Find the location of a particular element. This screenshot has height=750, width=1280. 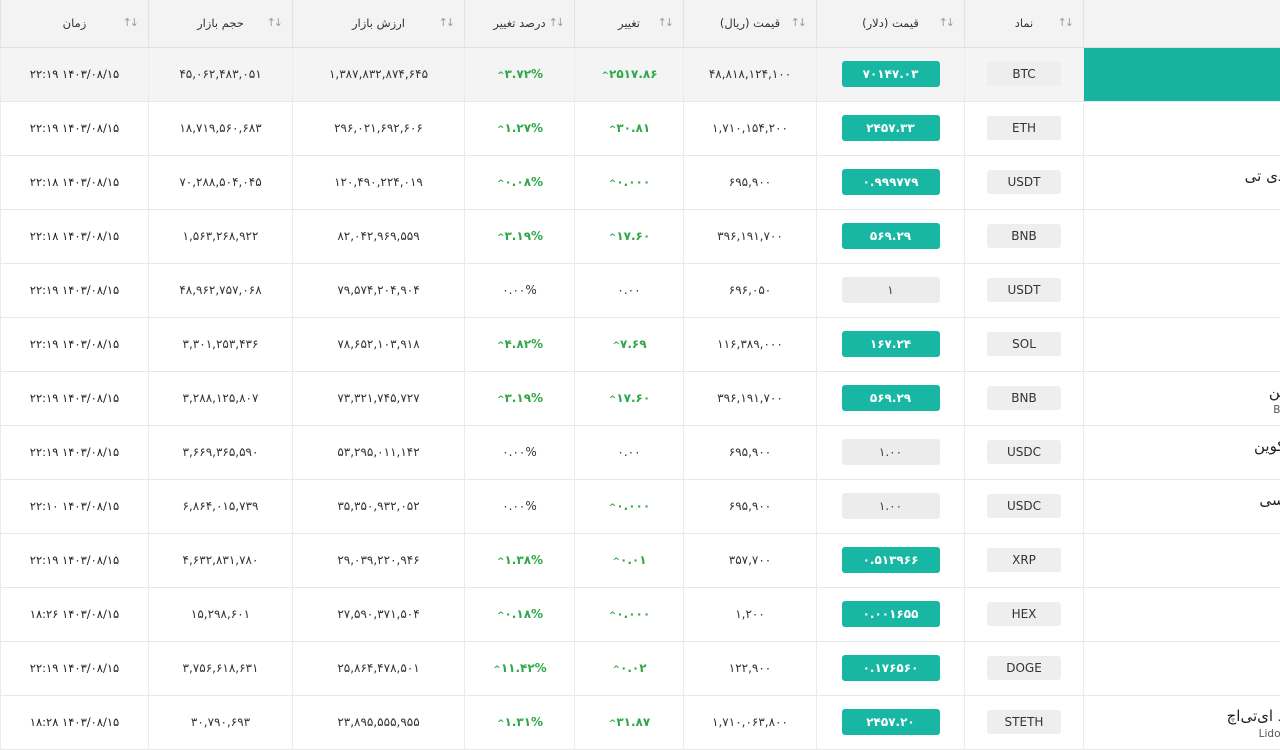

cell-price-usd: ۱ is located at coordinates (890, 290).